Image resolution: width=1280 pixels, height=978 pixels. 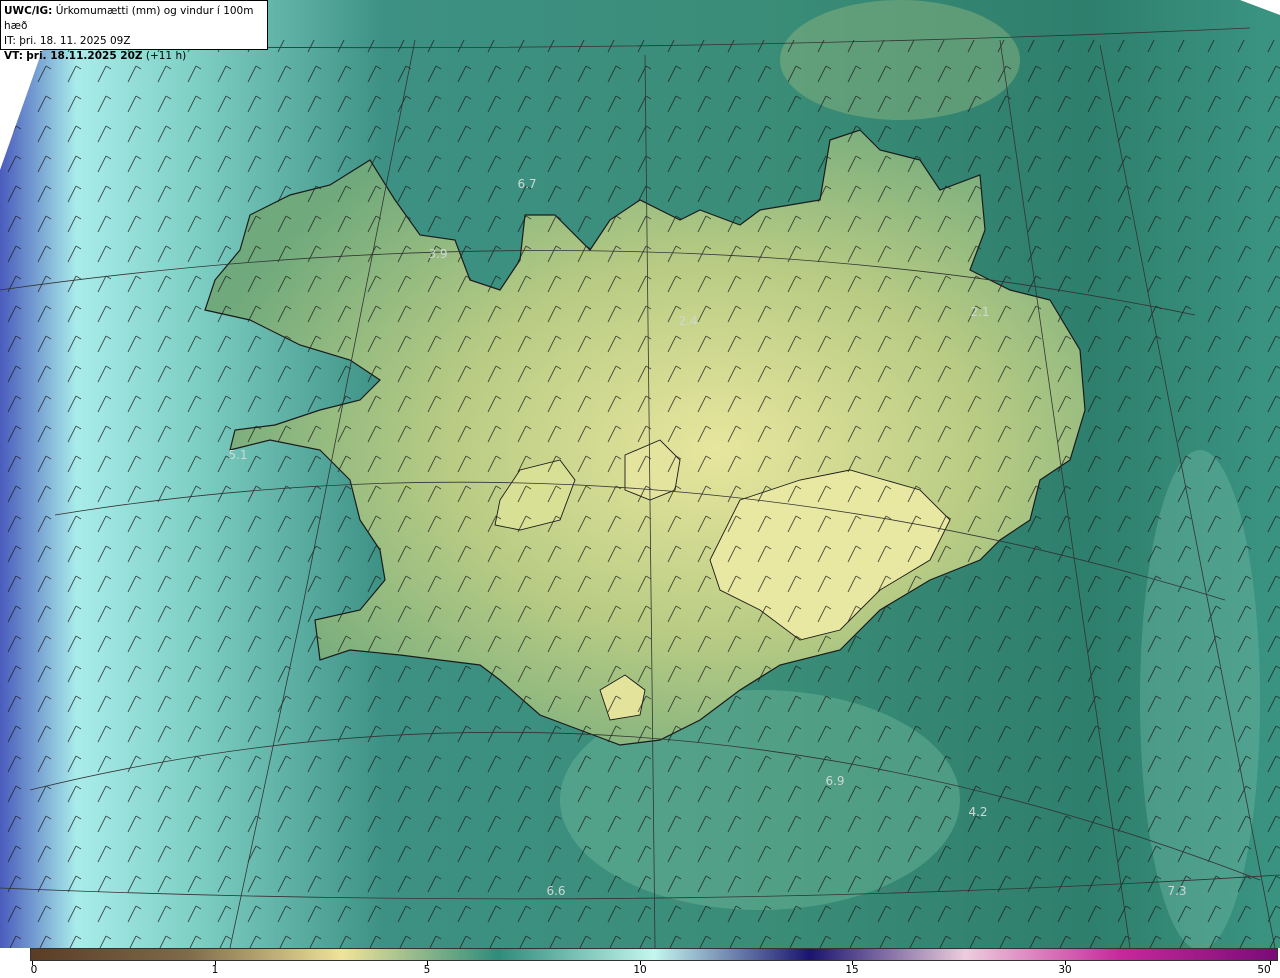 What do you see at coordinates (654, 954) in the screenshot?
I see `colorbar` at bounding box center [654, 954].